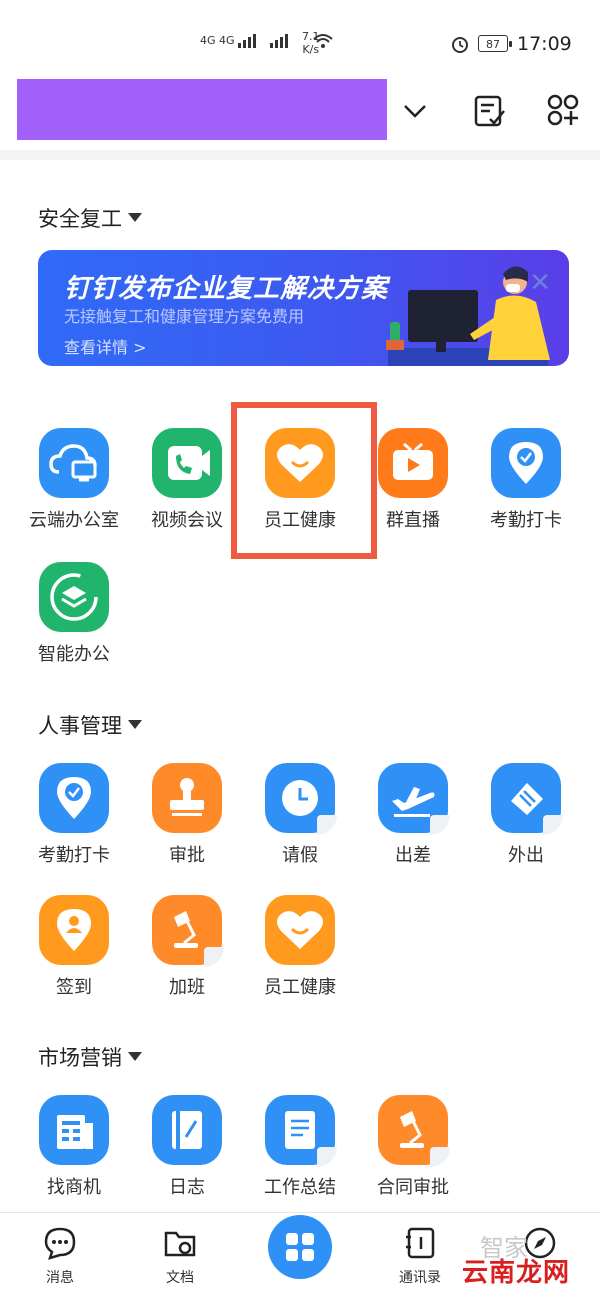 The image size is (600, 1301). What do you see at coordinates (540, 283) in the screenshot?
I see `close-icon: ✕` at bounding box center [540, 283].